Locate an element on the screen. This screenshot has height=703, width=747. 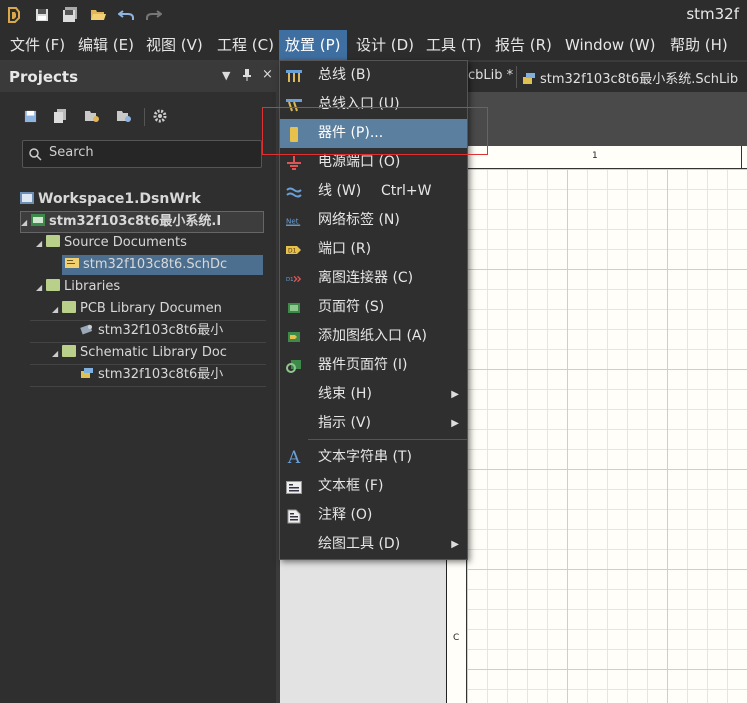
tree-item-pcb-library-documents: ◢ PCB Library Documen is located at coordinates (137, 309).